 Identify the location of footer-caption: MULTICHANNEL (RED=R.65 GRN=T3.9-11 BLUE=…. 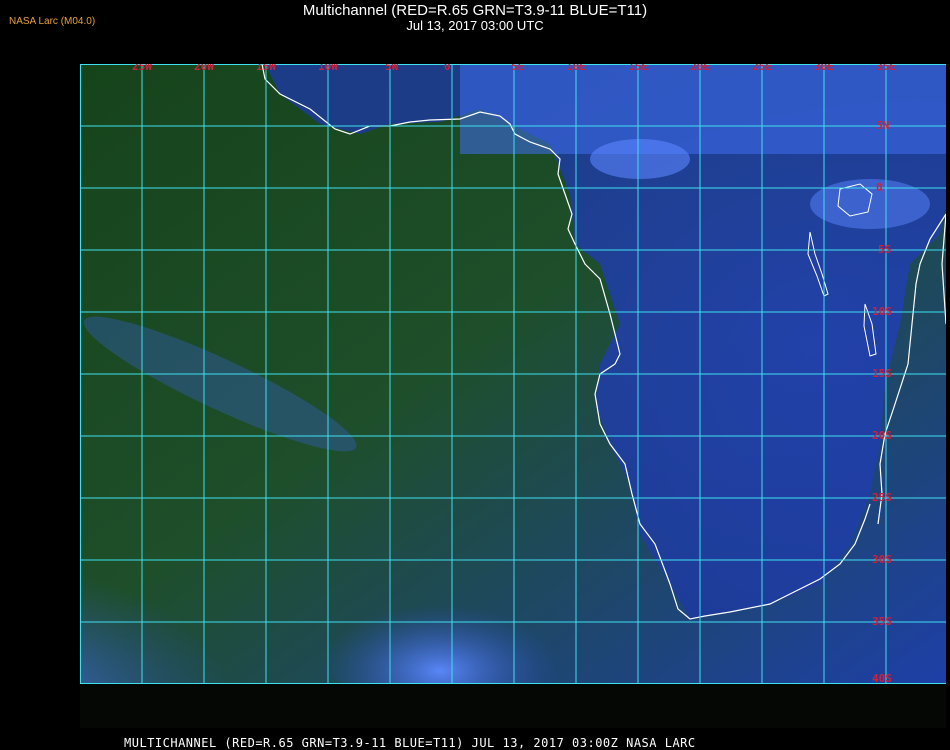
(475, 743).